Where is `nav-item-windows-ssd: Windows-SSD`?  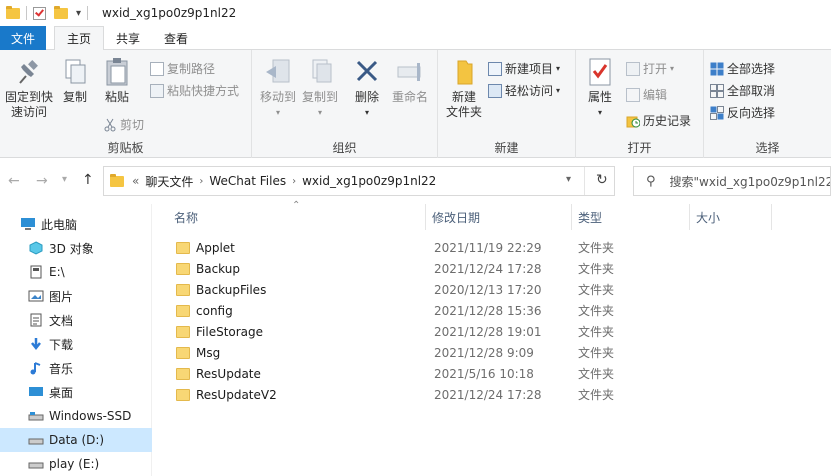 nav-item-windows-ssd: Windows-SSD is located at coordinates (76, 416).